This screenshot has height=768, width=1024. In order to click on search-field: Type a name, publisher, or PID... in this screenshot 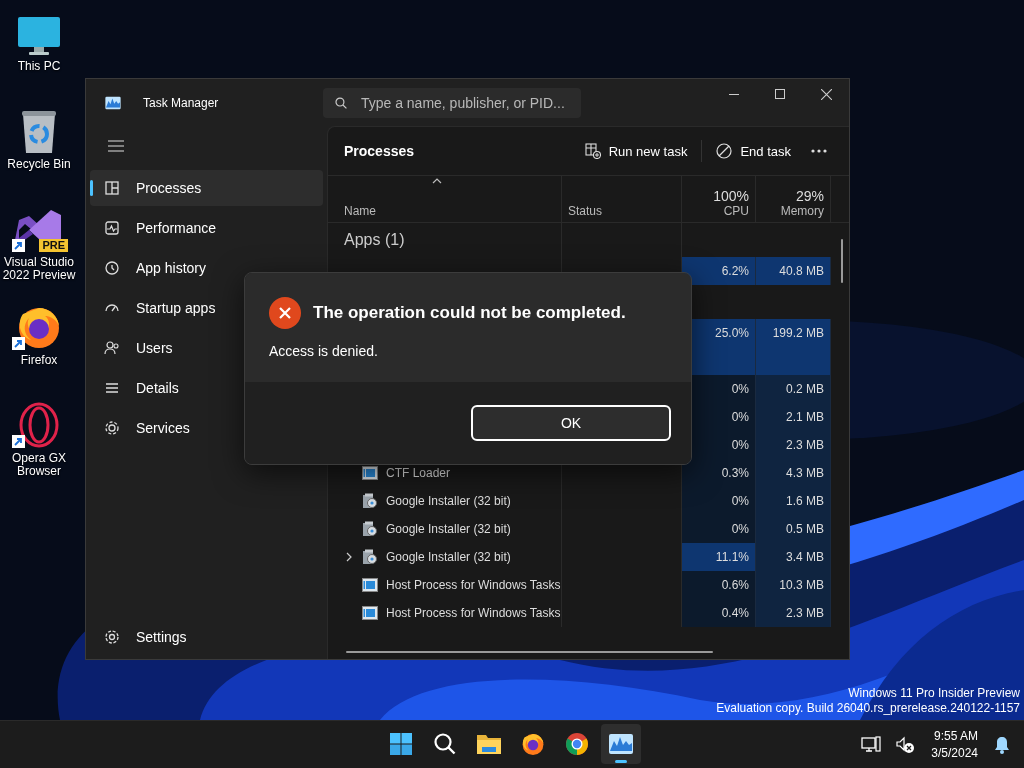, I will do `click(452, 102)`.